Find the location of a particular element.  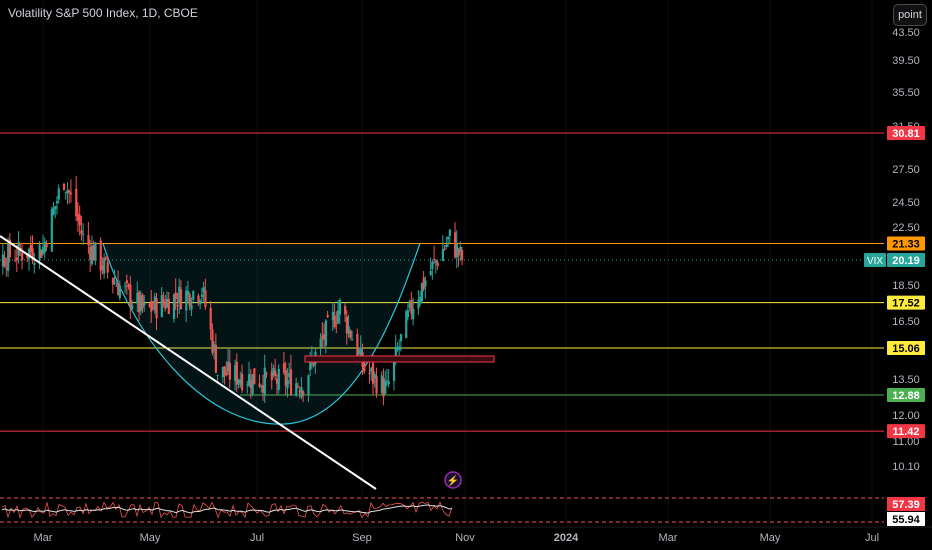

level-badge-value: 30.81 is located at coordinates (906, 134).